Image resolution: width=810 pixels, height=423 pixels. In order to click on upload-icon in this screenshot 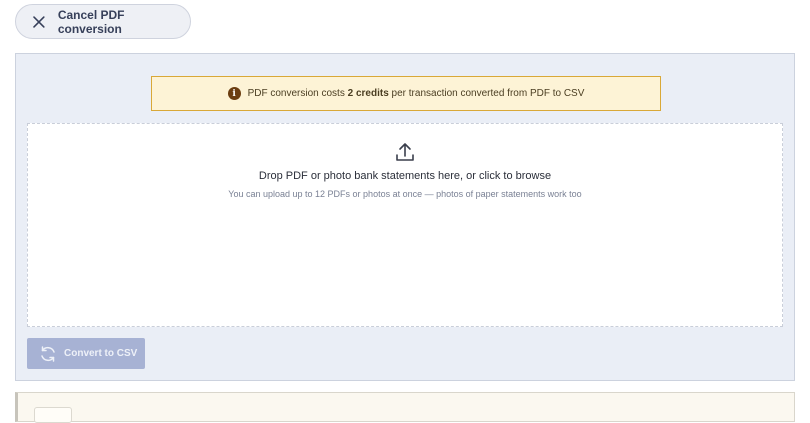, I will do `click(405, 152)`.